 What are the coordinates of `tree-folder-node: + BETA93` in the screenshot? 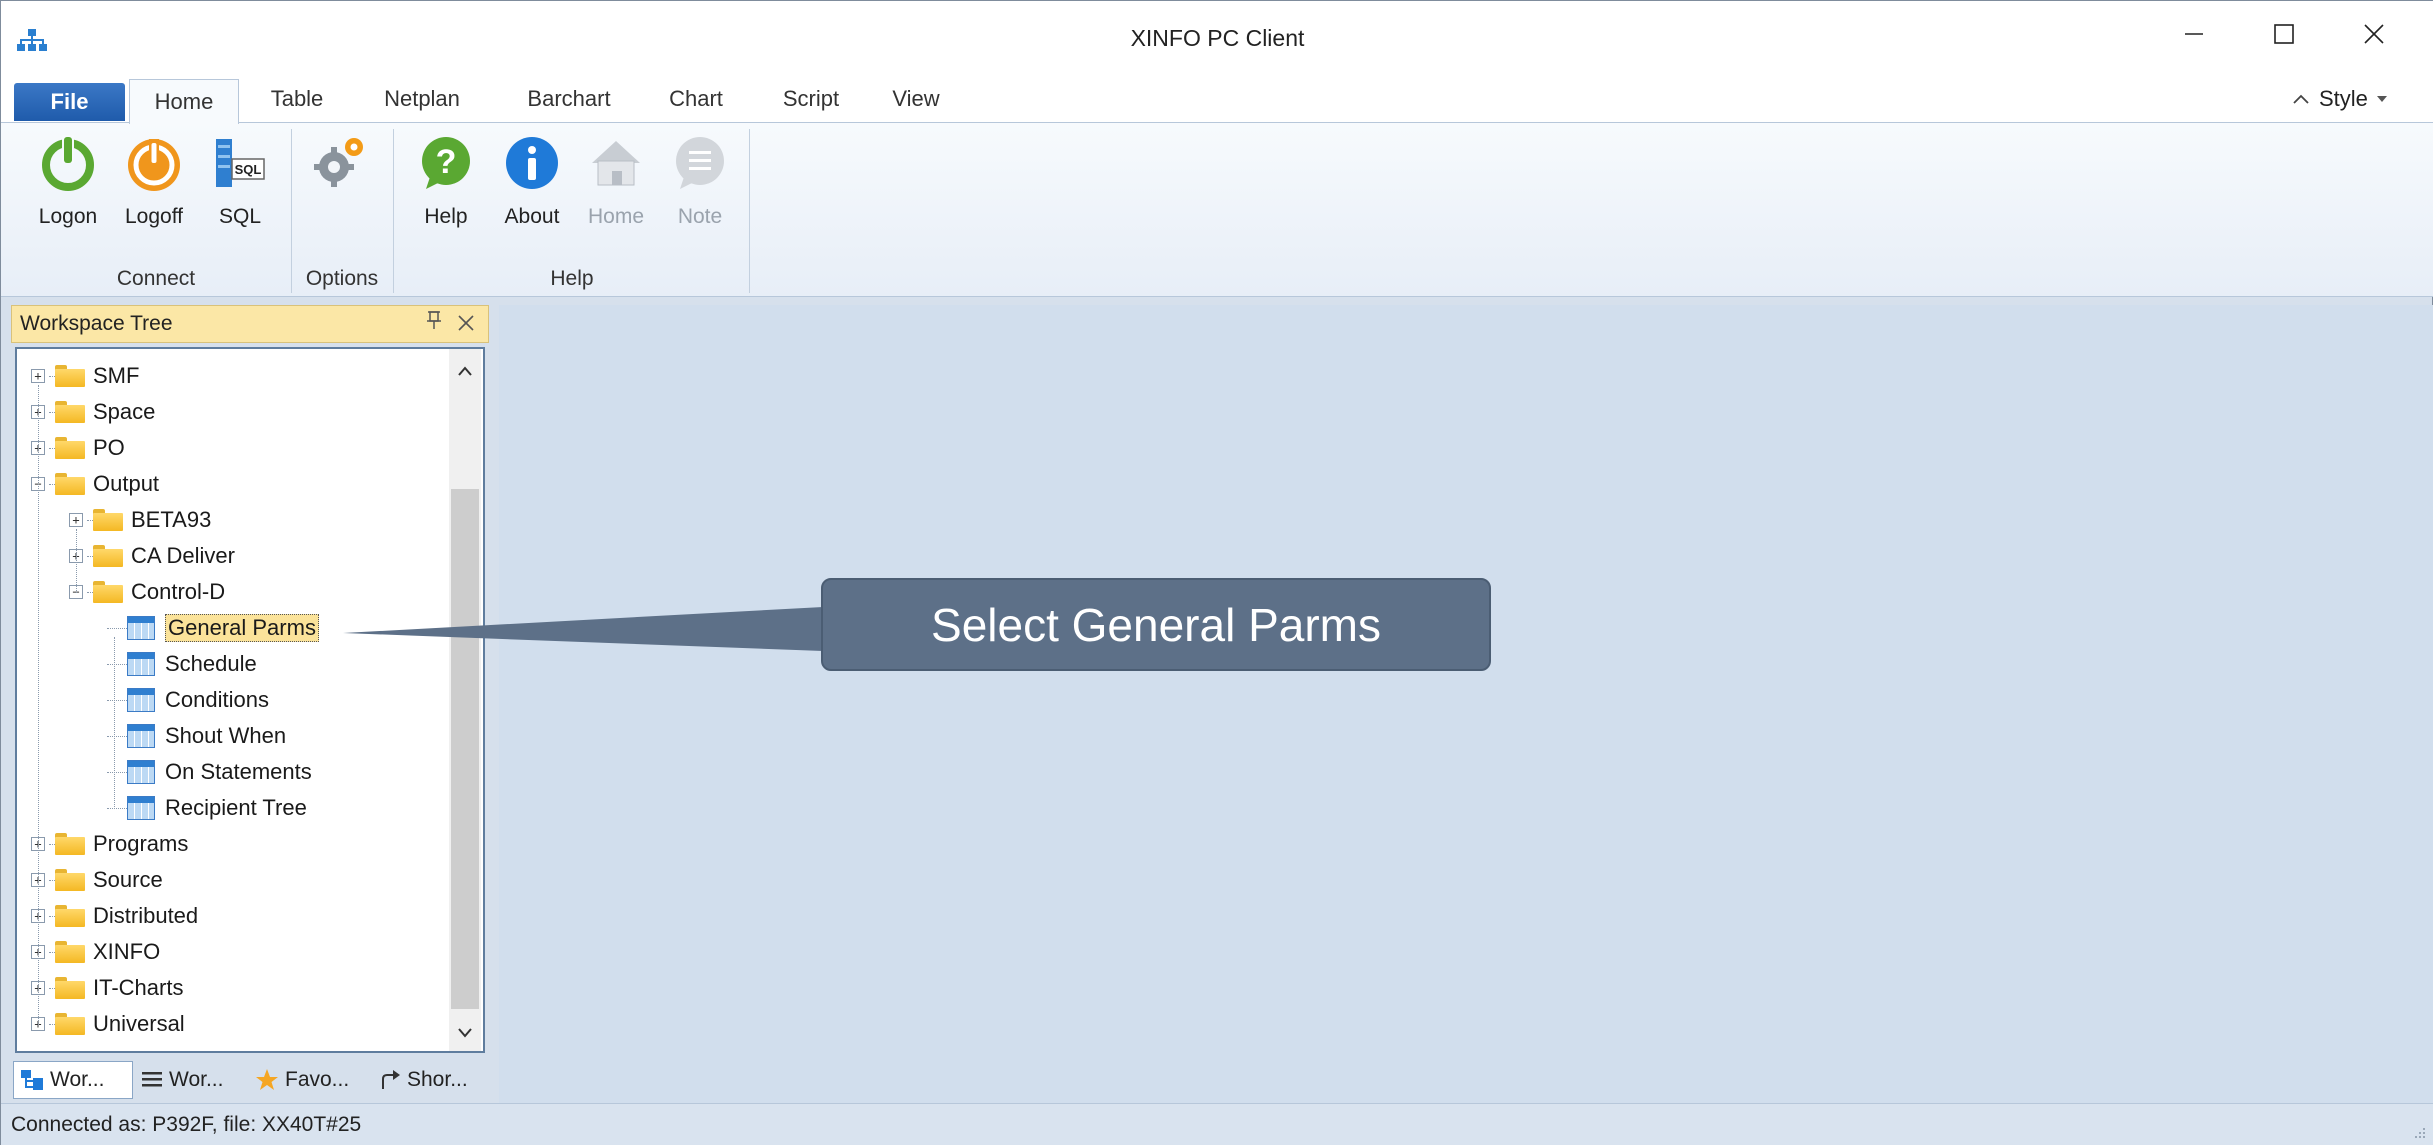 It's located at (140, 520).